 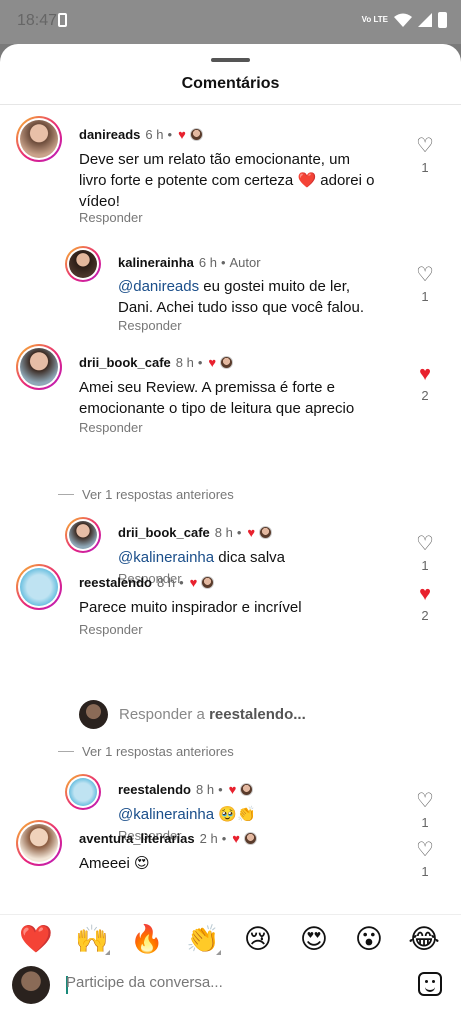 I want to click on divider, so click(x=230, y=104).